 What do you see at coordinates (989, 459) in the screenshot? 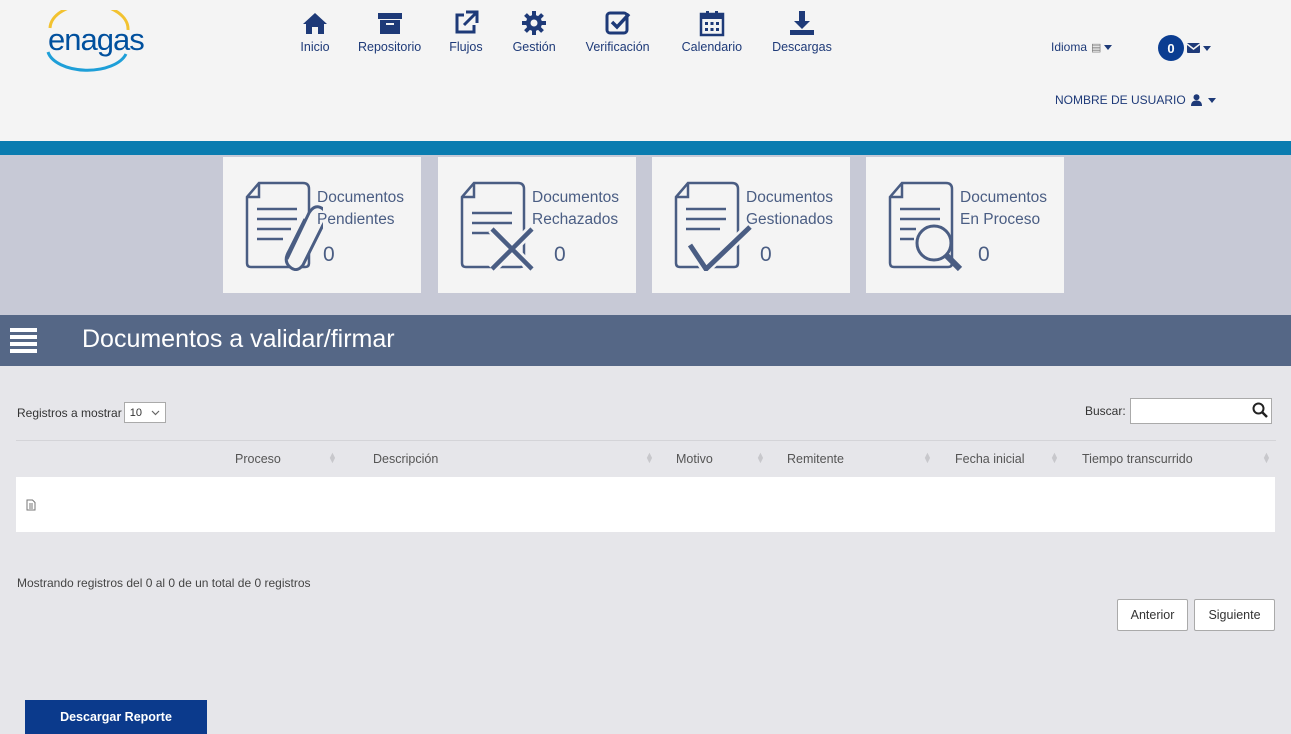
I see `column-fecha-inicial: Fecha inicial` at bounding box center [989, 459].